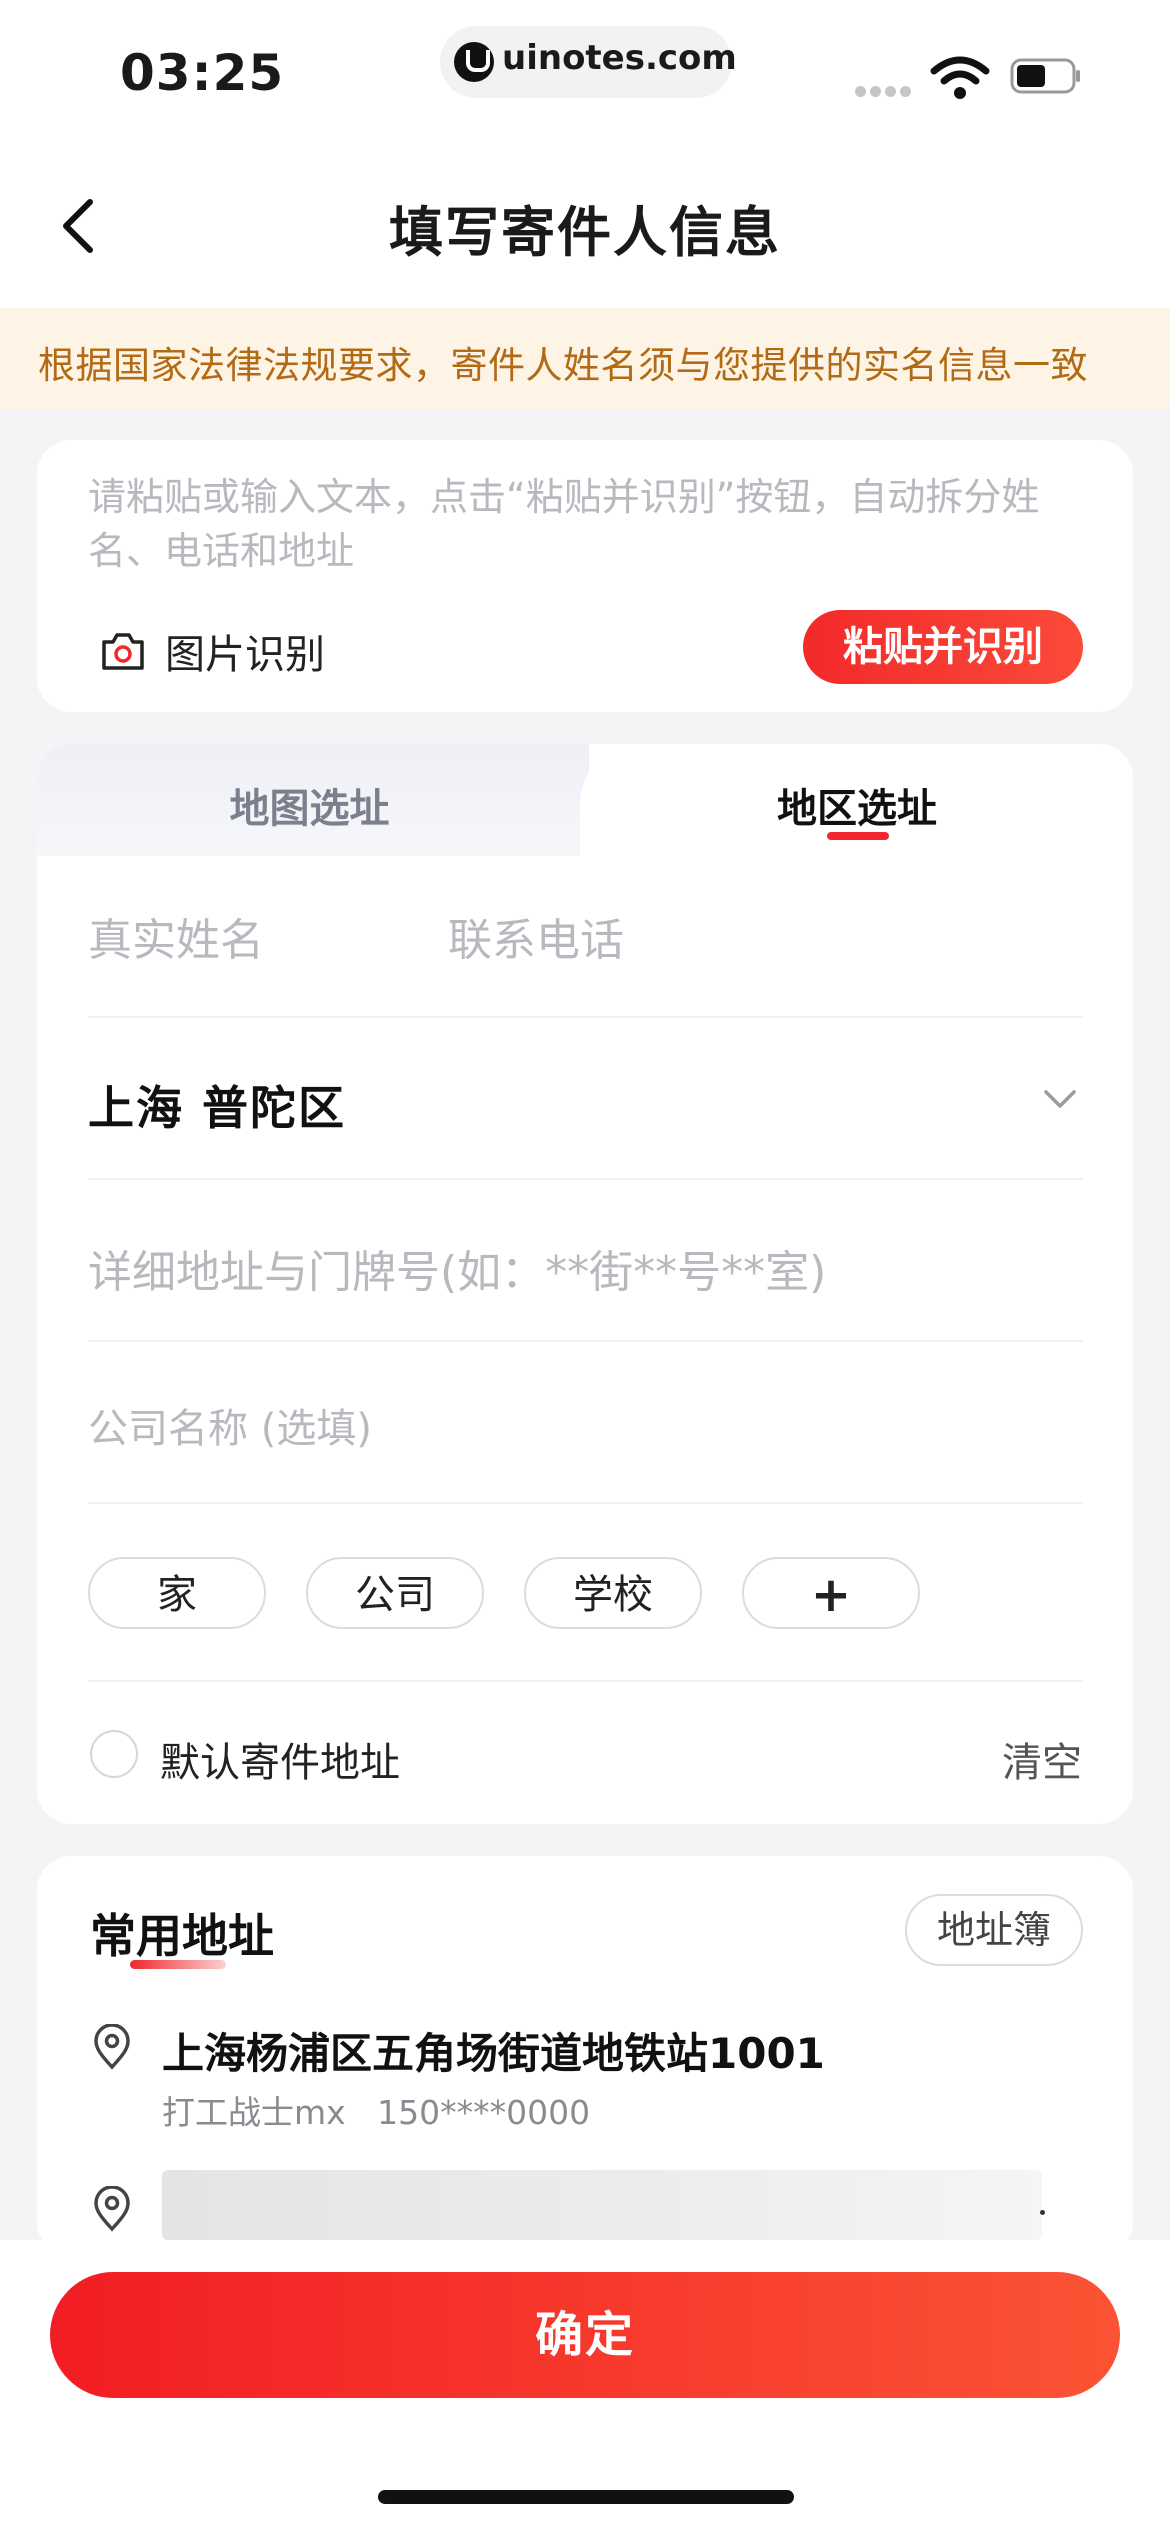 This screenshot has width=1170, height=2532. I want to click on blurred-dot, so click(1042, 2212).